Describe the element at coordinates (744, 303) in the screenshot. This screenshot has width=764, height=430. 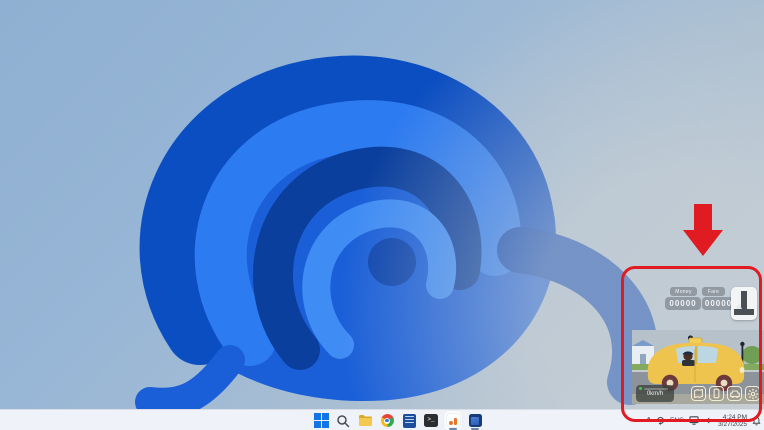
I see `navigation-button` at that location.